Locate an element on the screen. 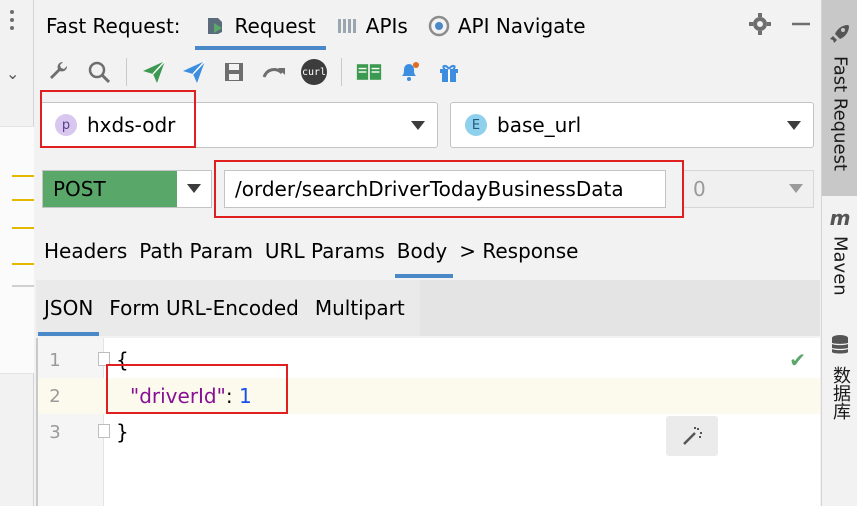  method-select: POST is located at coordinates (127, 189).